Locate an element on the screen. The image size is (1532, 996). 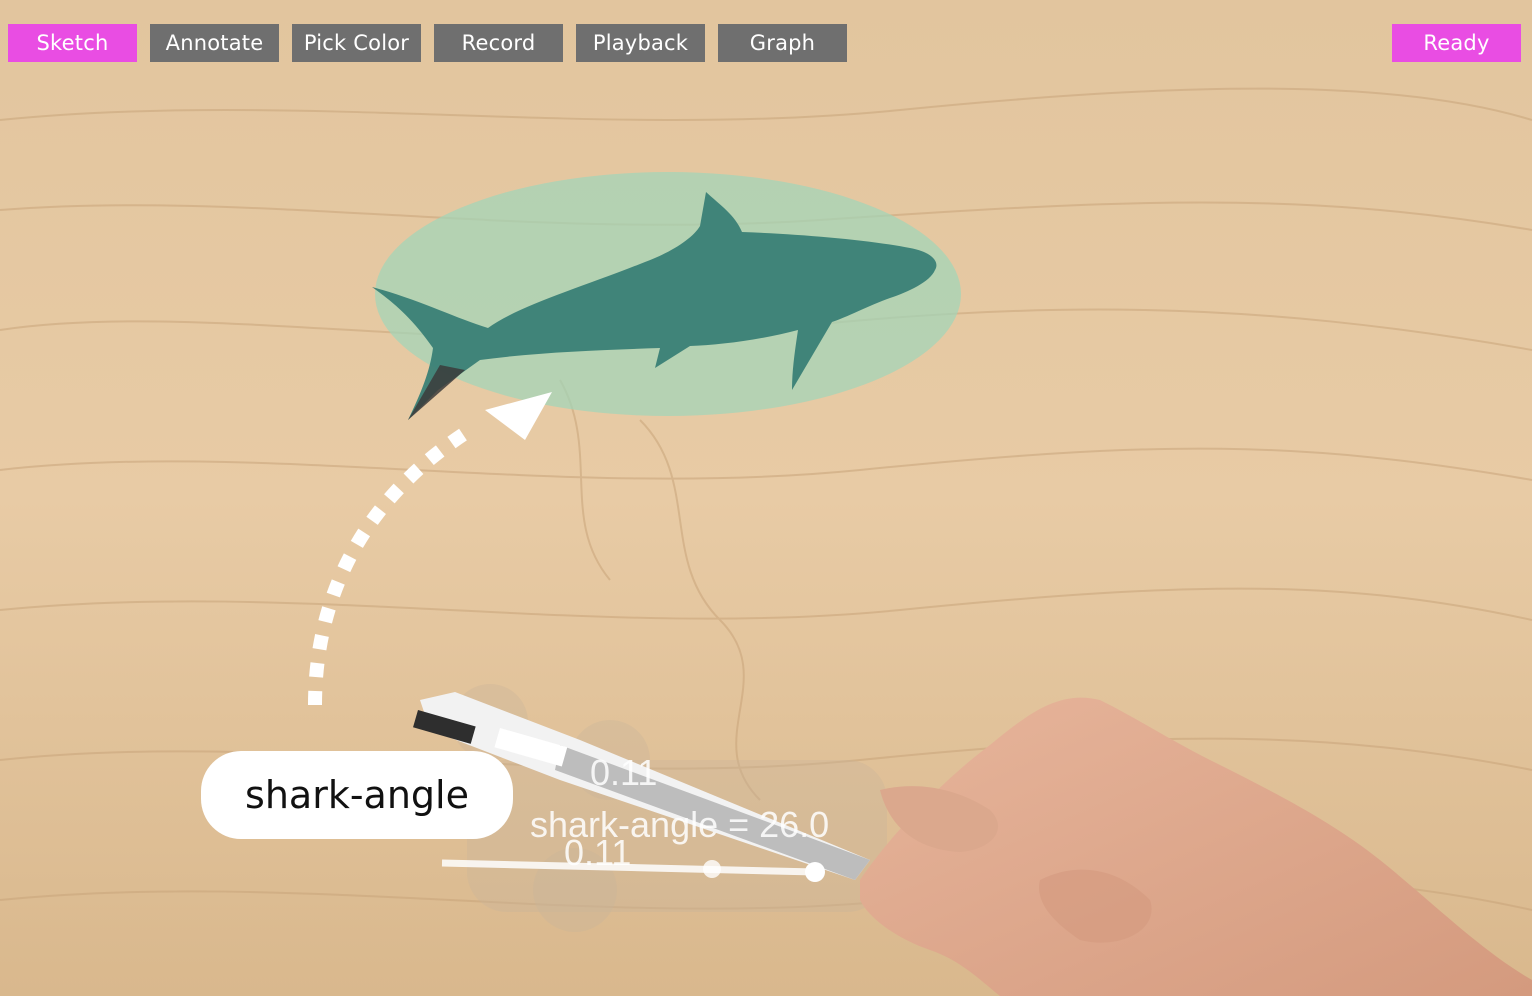
variable-label: shark-angle is located at coordinates (357, 795).